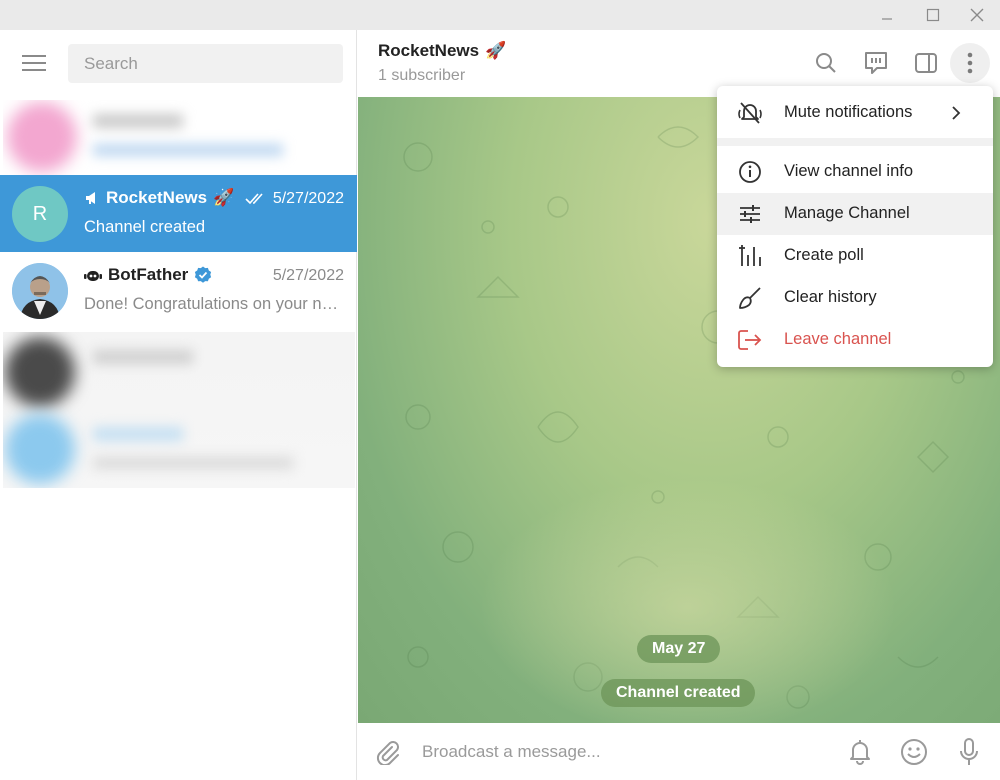 The width and height of the screenshot is (1000, 780). Describe the element at coordinates (956, 113) in the screenshot. I see `chevron-right-icon` at that location.